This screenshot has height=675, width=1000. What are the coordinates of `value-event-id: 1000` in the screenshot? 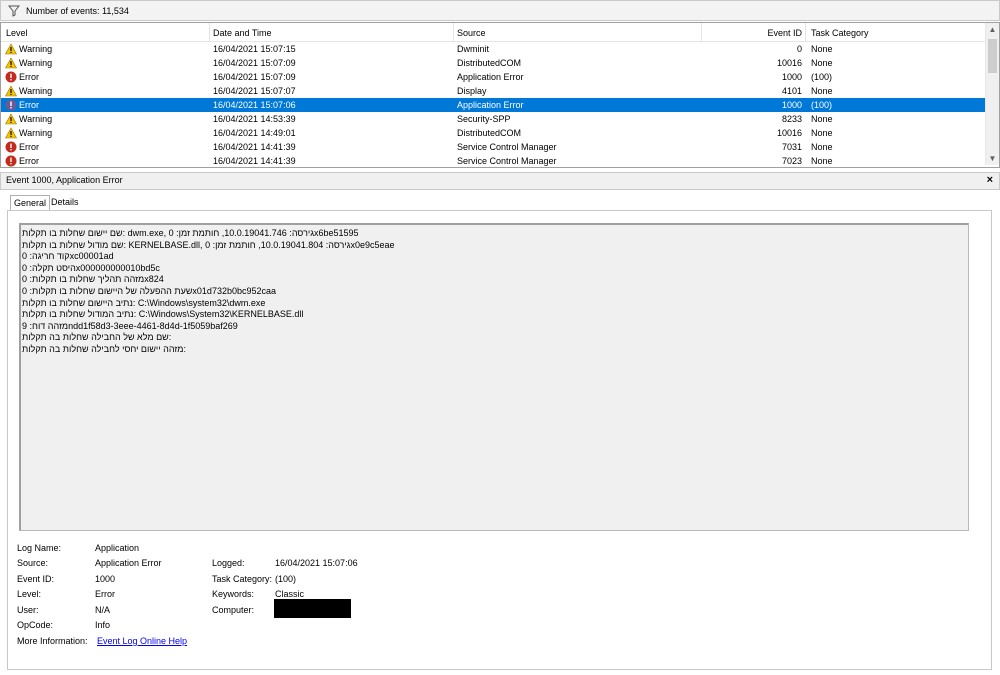 It's located at (105, 579).